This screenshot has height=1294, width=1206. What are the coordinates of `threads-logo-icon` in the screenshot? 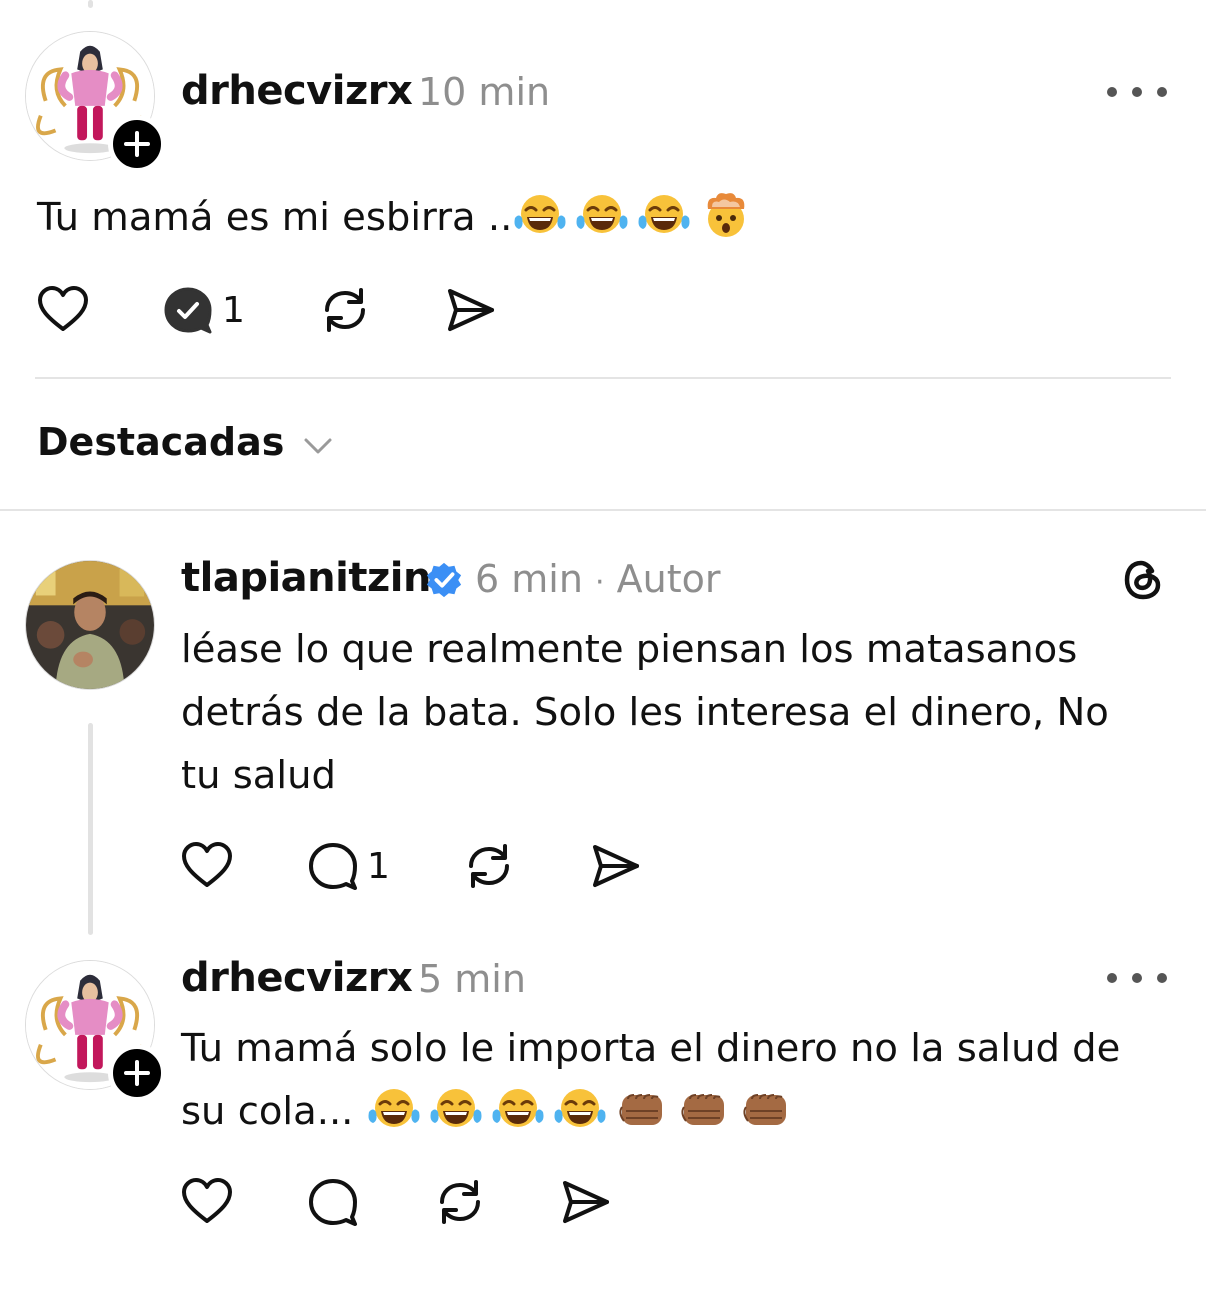 It's located at (1143, 580).